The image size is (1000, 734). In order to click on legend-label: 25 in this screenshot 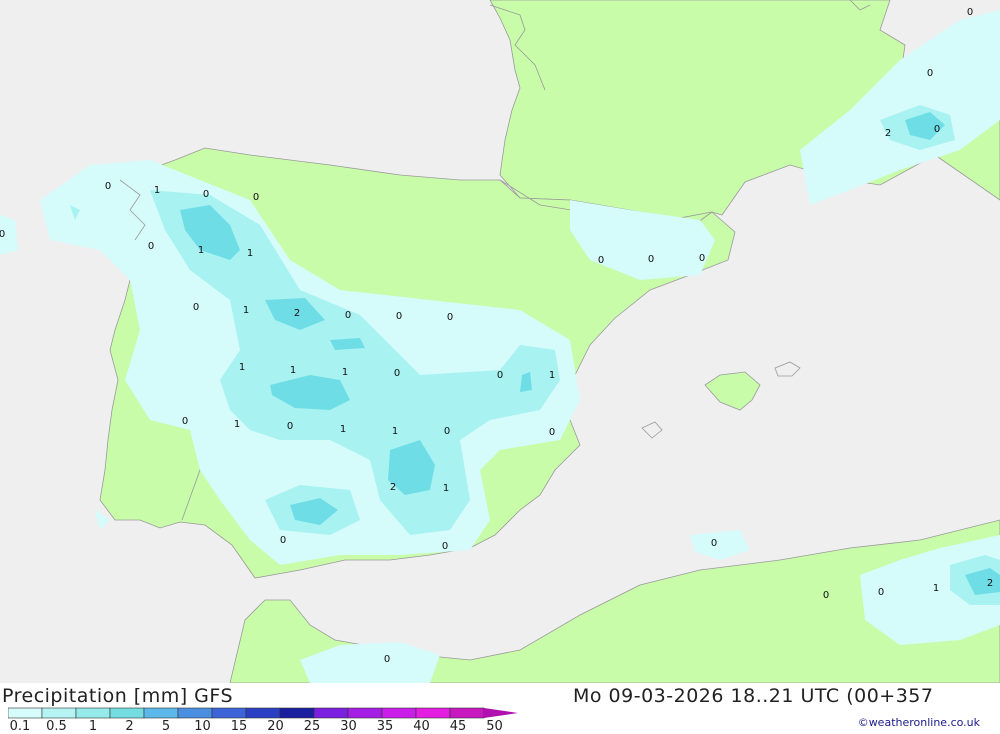, I will do `click(312, 726)`.